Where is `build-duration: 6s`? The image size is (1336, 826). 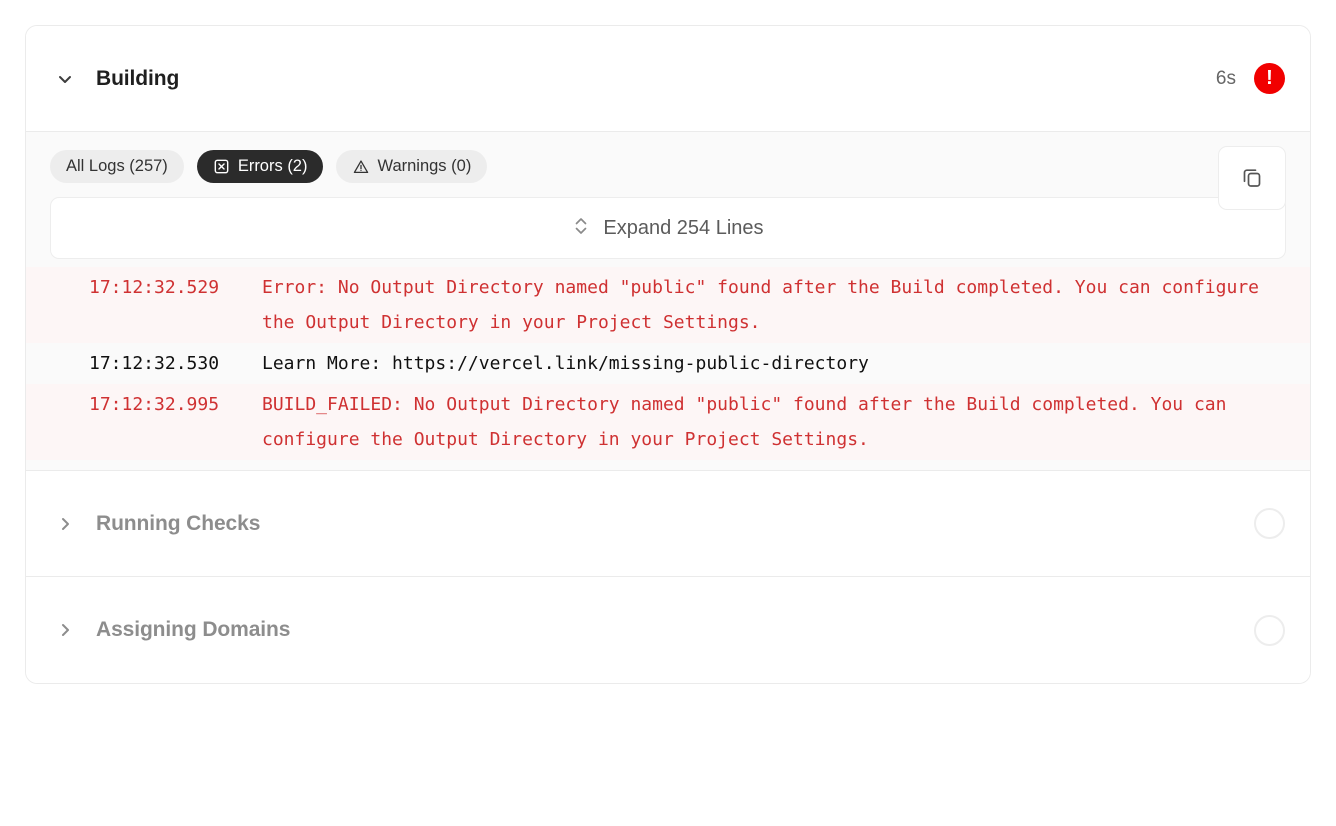 build-duration: 6s is located at coordinates (1225, 78).